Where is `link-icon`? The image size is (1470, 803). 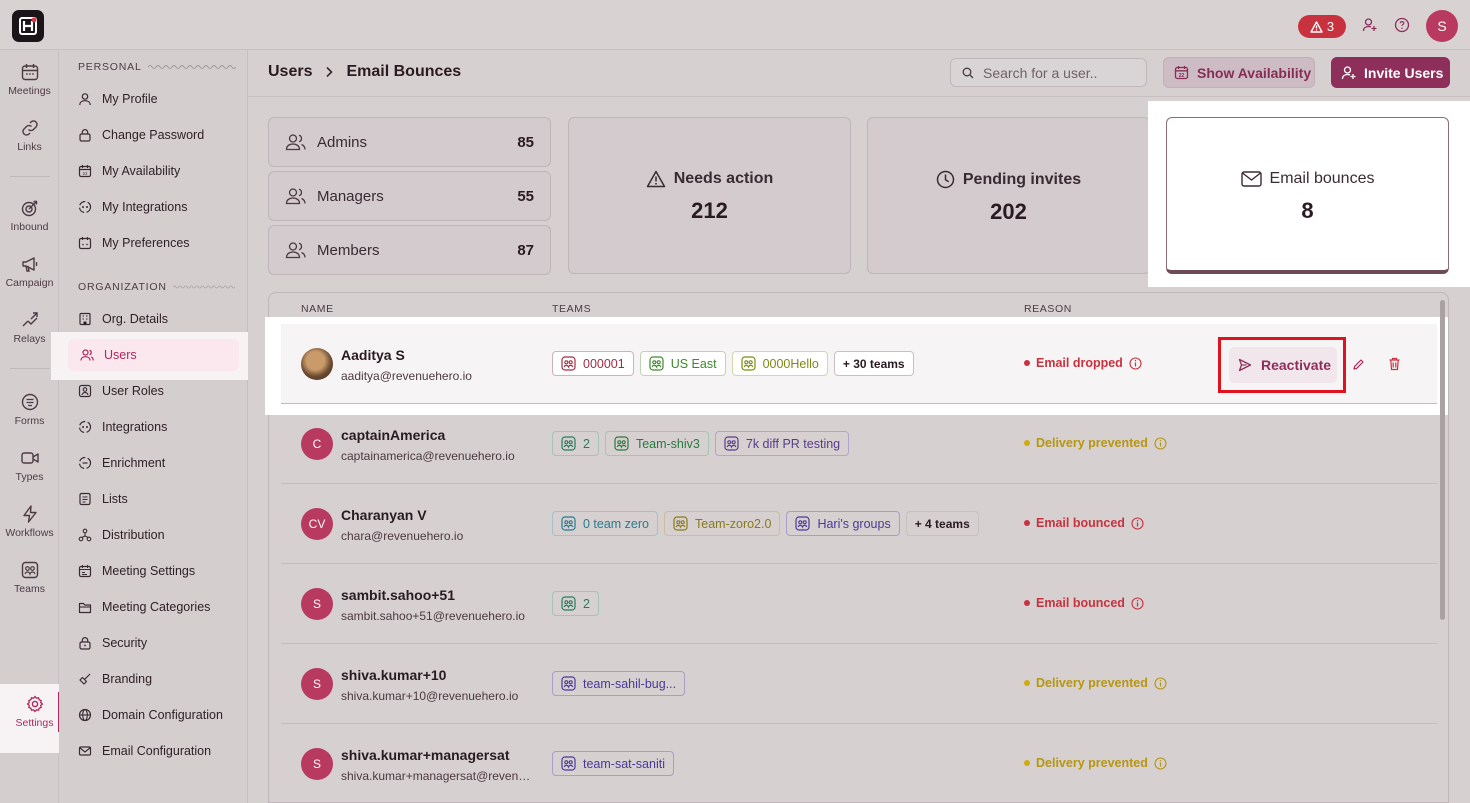
link-icon is located at coordinates (29, 128).